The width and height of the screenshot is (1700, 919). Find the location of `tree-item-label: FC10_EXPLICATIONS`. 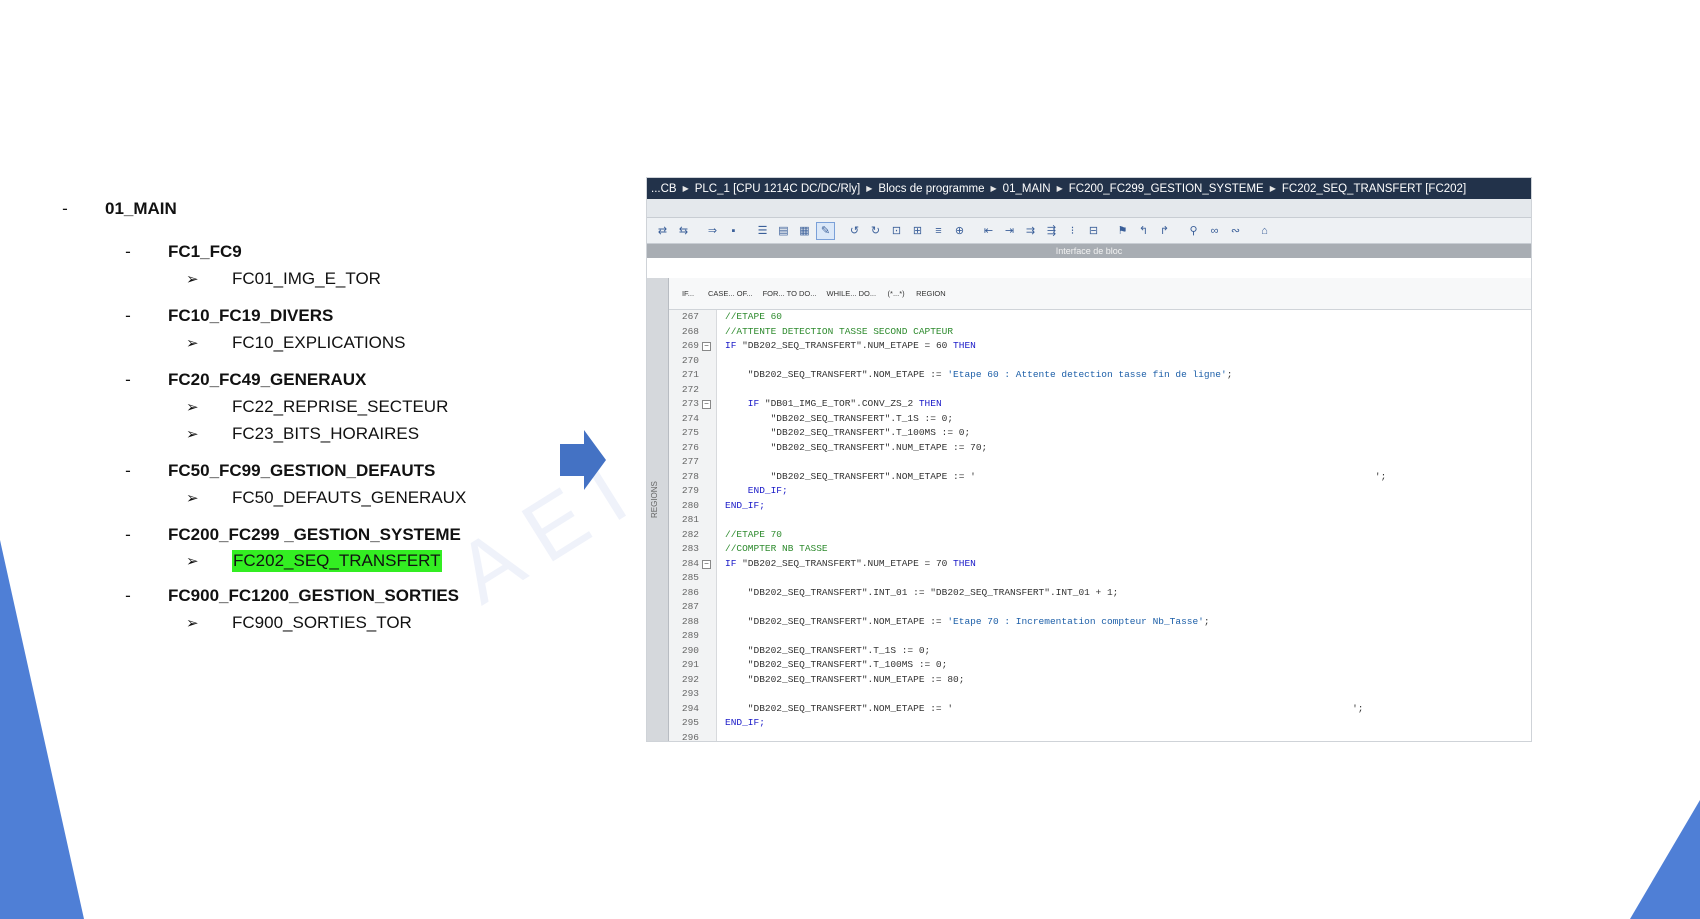

tree-item-label: FC10_EXPLICATIONS is located at coordinates (319, 342).